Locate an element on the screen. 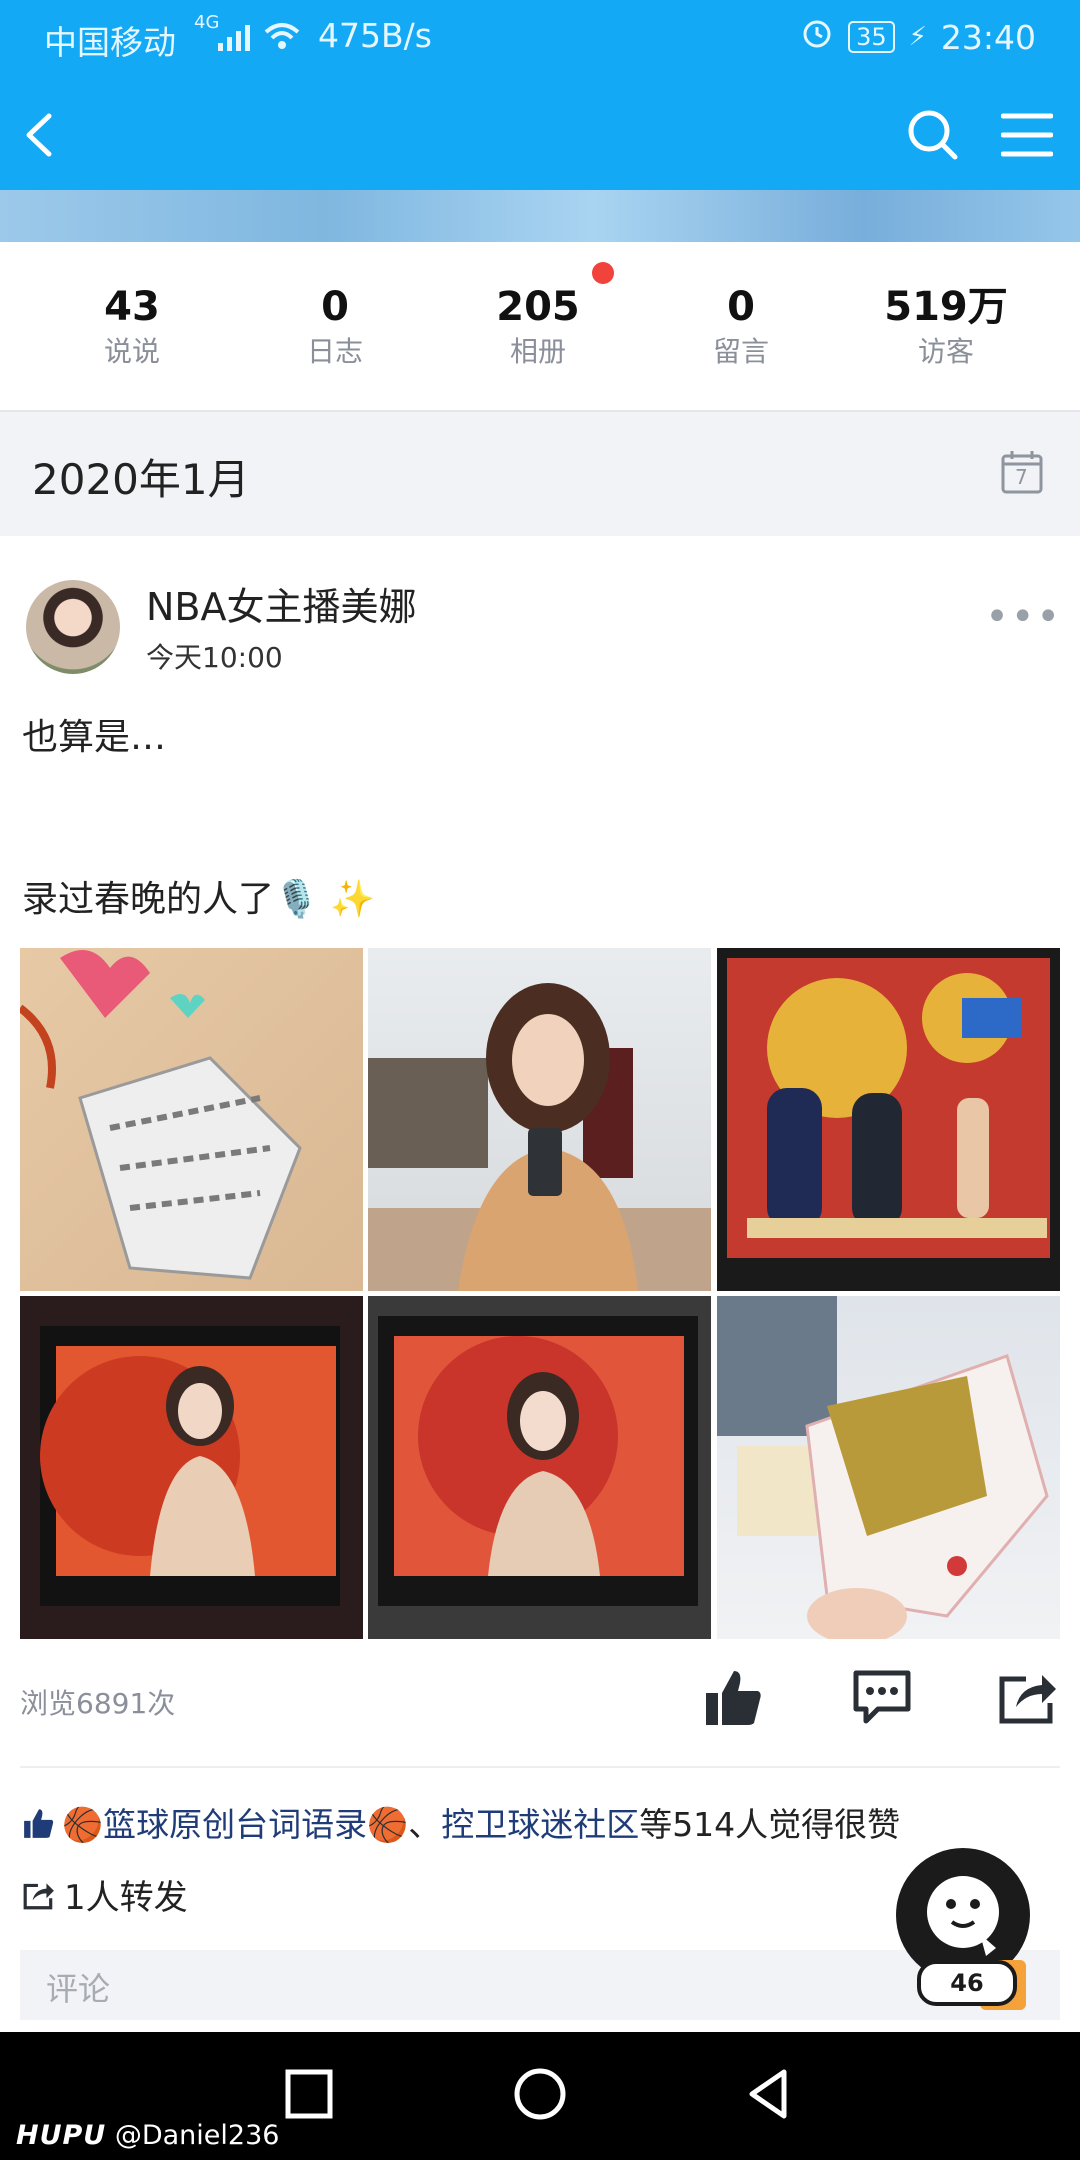 This screenshot has width=1080, height=2160. status-right: 35 ⚡ 23:40 is located at coordinates (918, 37).